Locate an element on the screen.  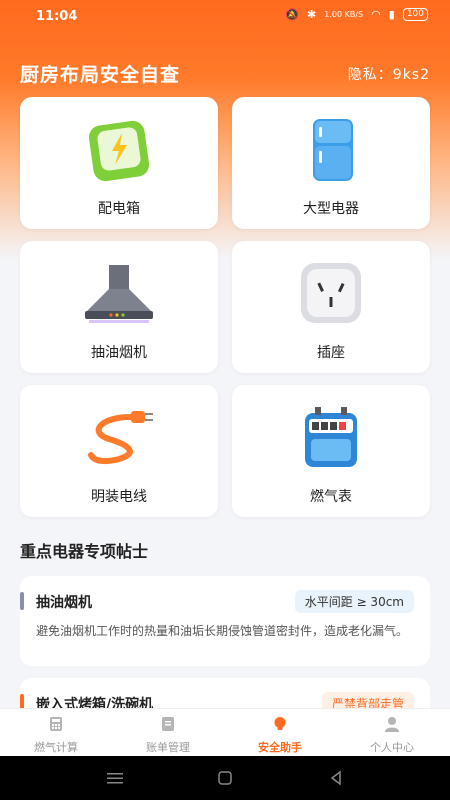
status-icons: 🔕 ✱ 1.00 KB/S ◠ ▮ 100 is located at coordinates (356, 14).